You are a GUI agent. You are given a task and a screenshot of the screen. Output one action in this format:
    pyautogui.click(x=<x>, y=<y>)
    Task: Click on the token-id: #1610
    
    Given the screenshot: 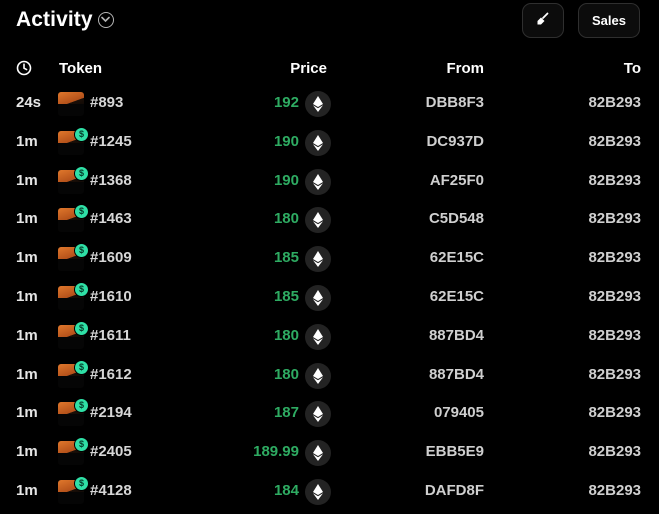 What is the action you would take?
    pyautogui.click(x=111, y=296)
    